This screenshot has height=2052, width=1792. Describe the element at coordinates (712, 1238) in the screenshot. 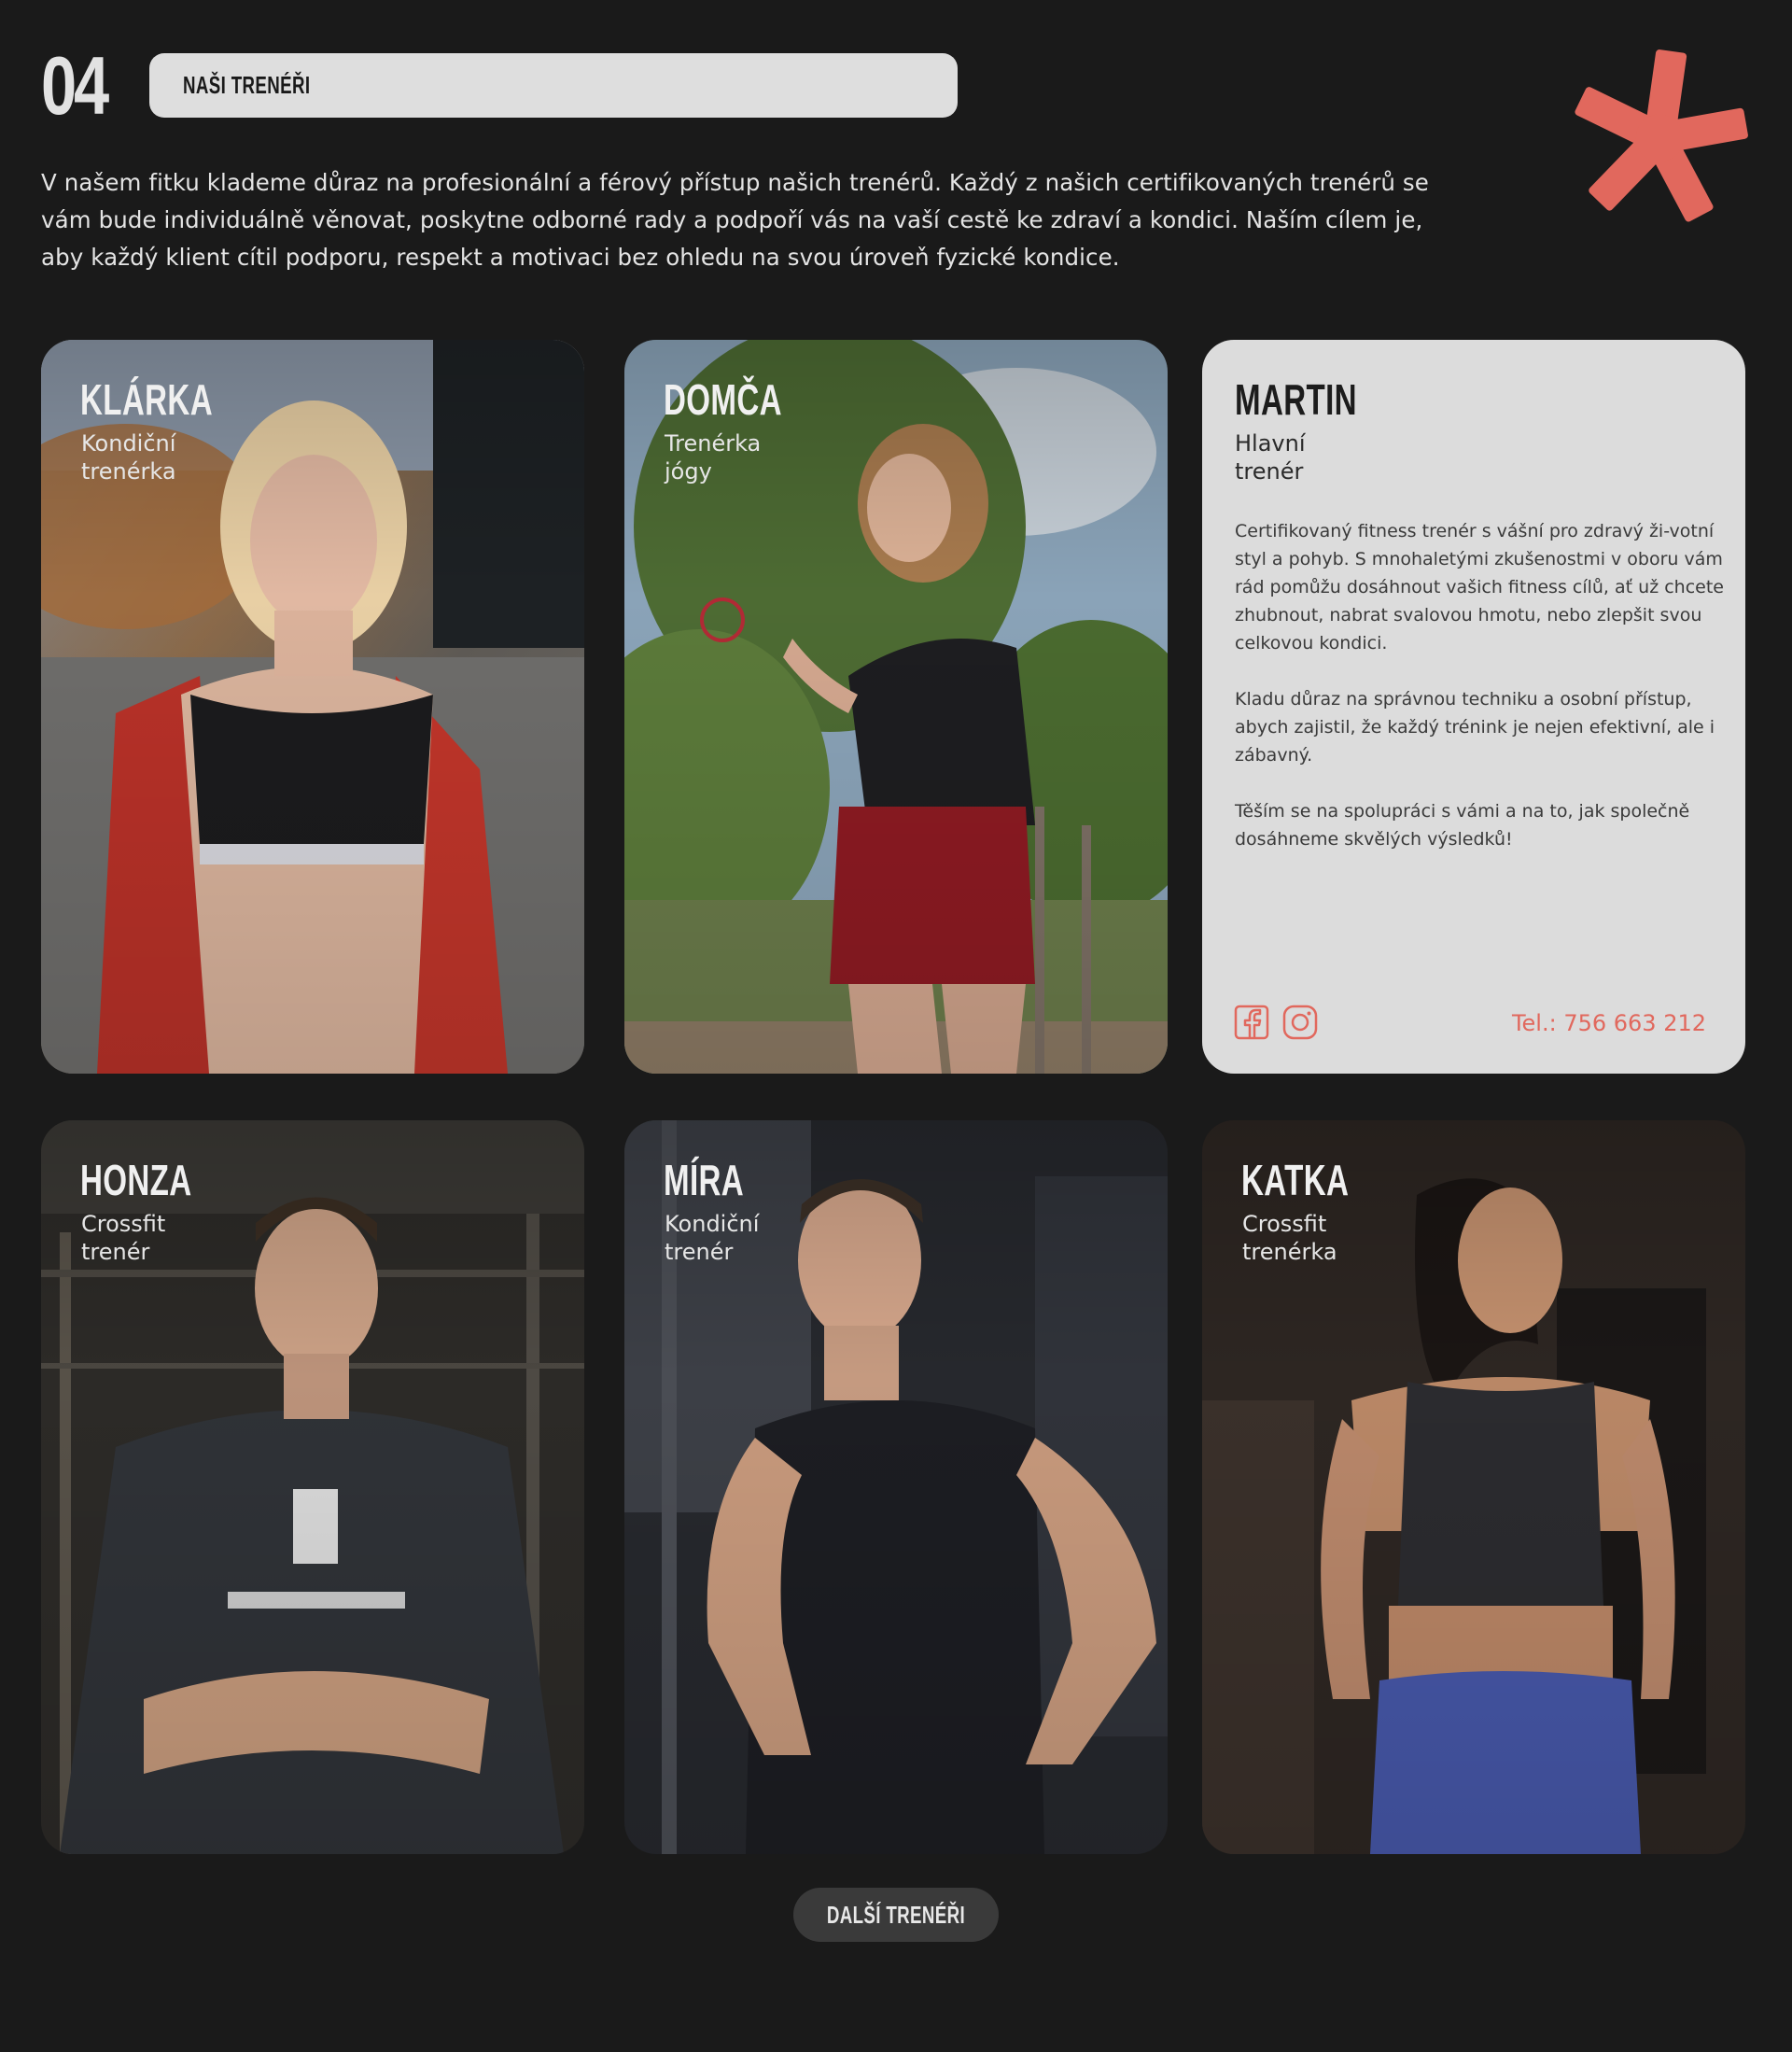

I see `trainer-role: Kondiční trenér` at that location.